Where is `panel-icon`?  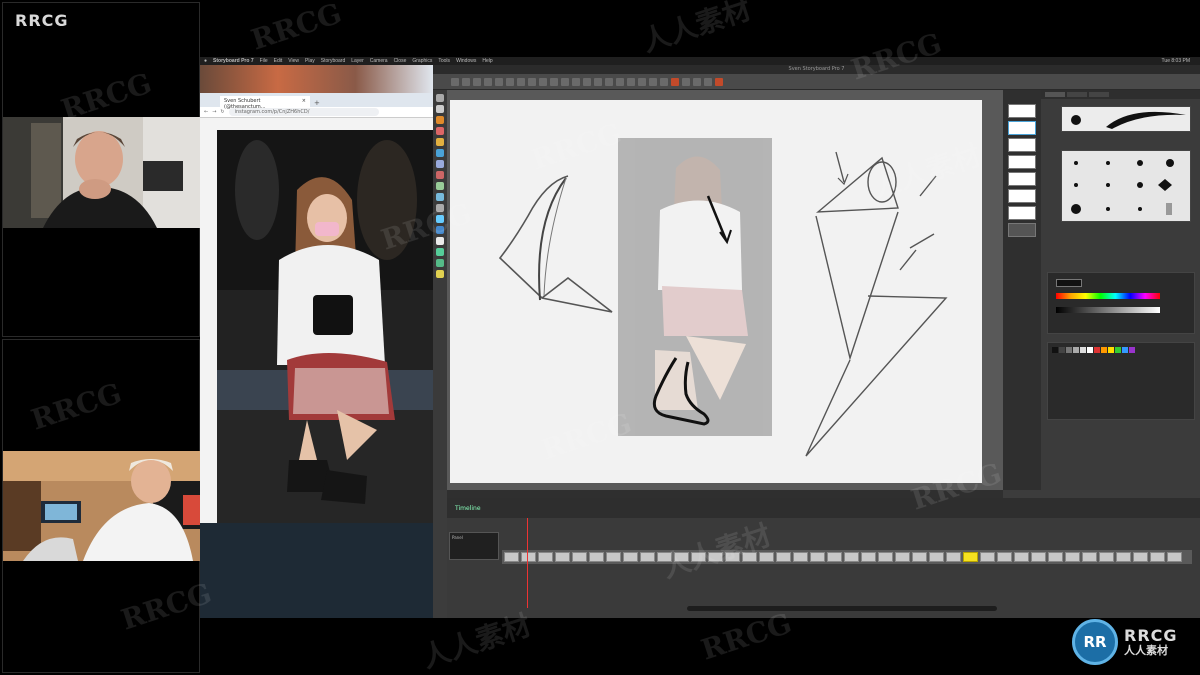
panel-icon is located at coordinates (719, 81).